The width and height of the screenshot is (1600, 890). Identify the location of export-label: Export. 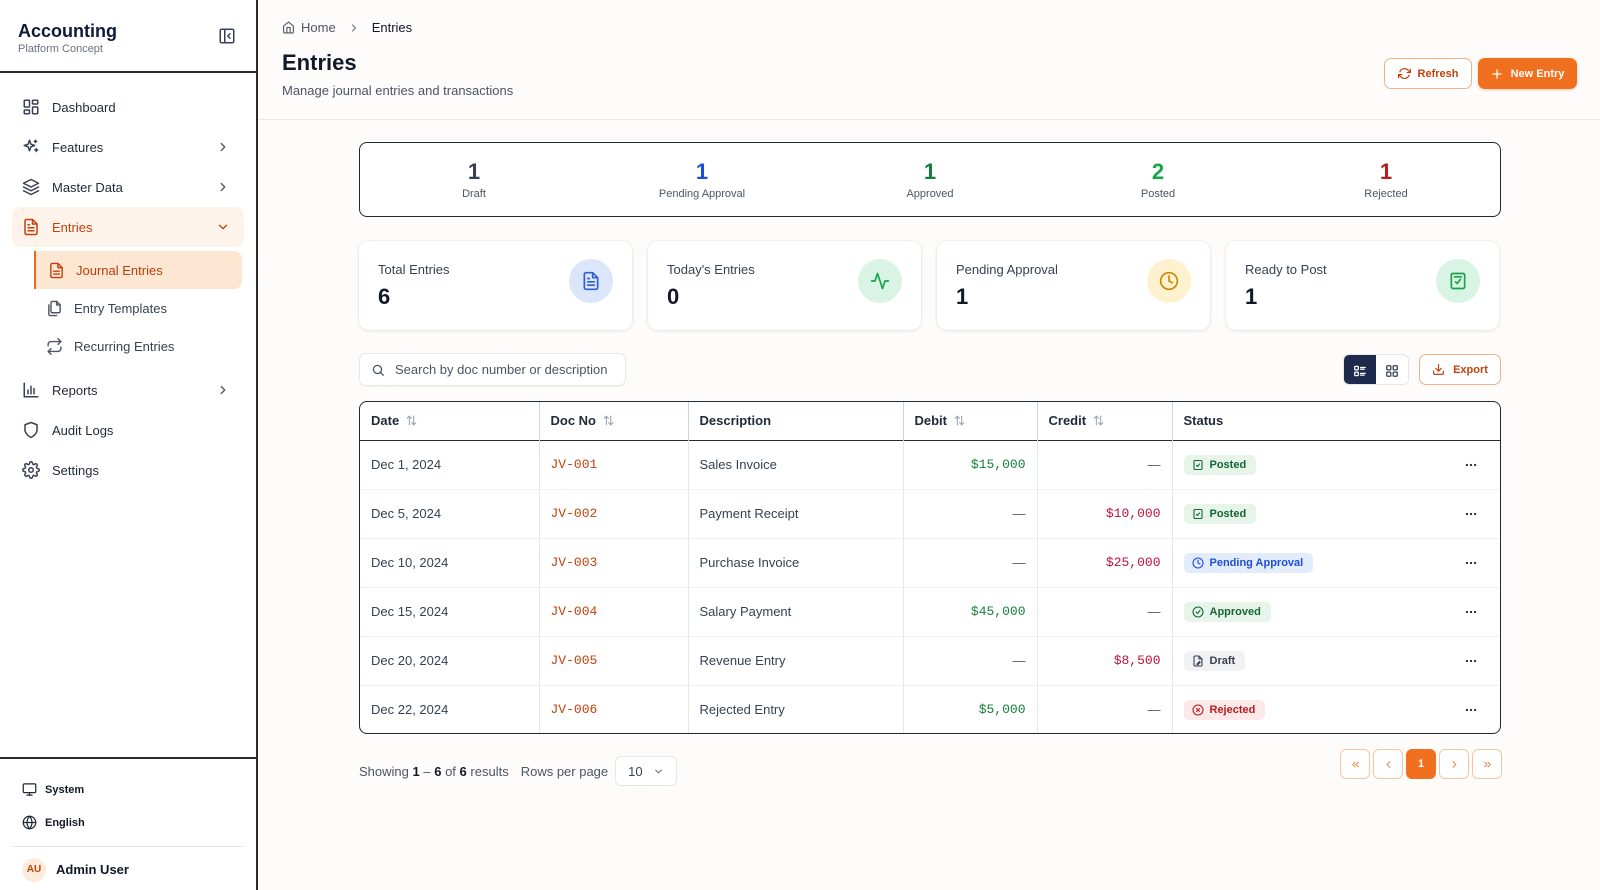
(1470, 369).